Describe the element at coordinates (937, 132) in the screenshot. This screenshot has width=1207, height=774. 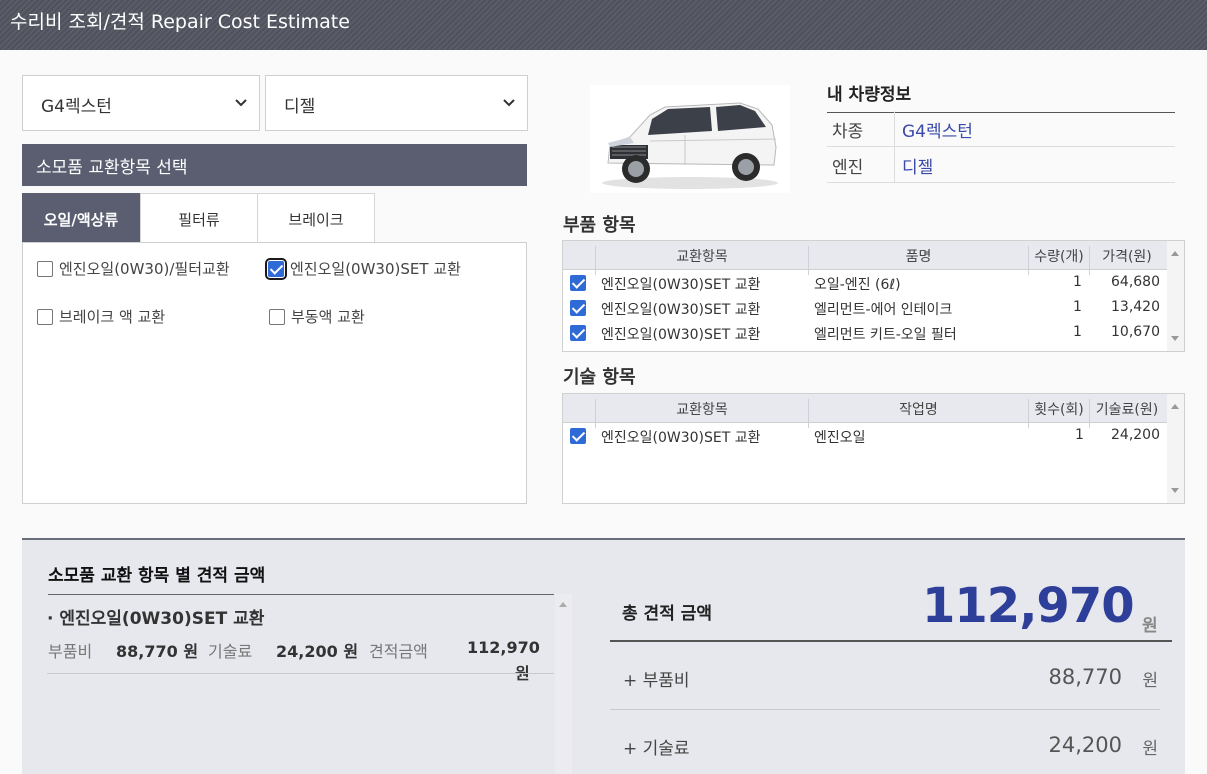
I see `vehicle-info-value: G4렉스턴` at that location.